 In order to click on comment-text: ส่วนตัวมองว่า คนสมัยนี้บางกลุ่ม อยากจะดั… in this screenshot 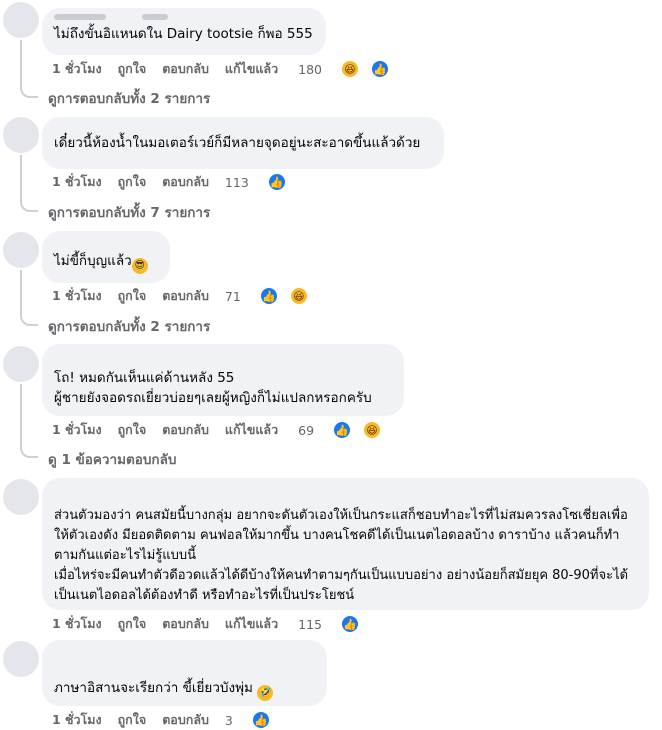, I will do `click(341, 555)`.